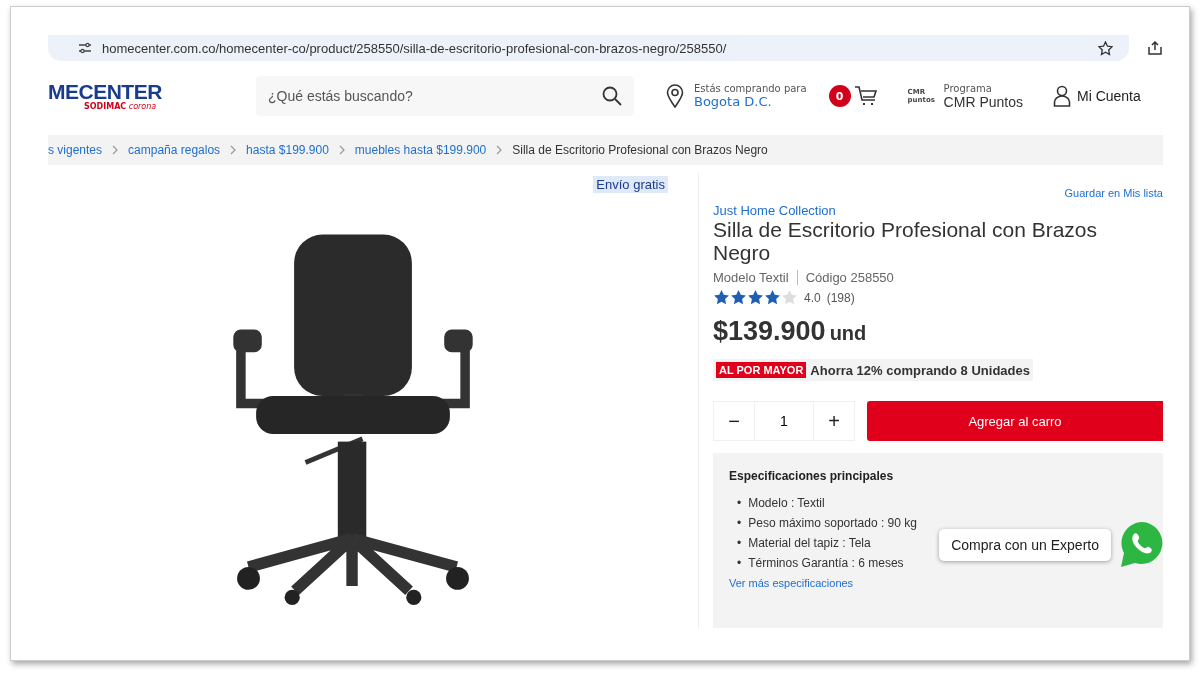  Describe the element at coordinates (848, 333) in the screenshot. I see `price-unit: und` at that location.